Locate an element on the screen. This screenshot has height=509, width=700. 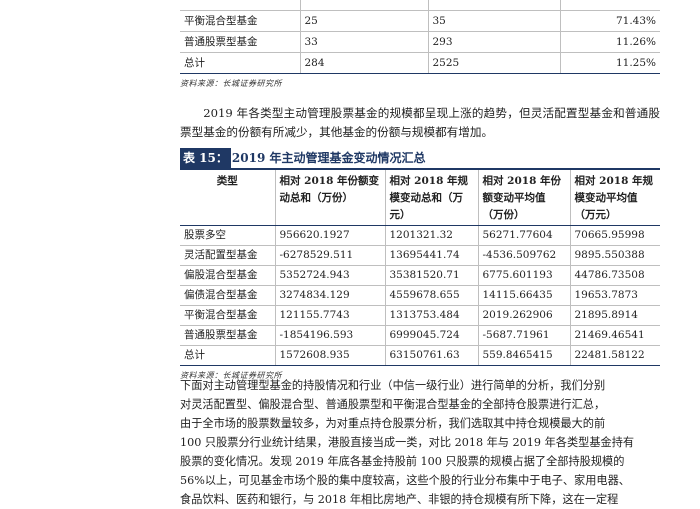
paragraph-line: 由于全市场的股票数量较多，为对重点持仓股票分析，我们选取其中持仓规模最大的前 is located at coordinates (393, 423).